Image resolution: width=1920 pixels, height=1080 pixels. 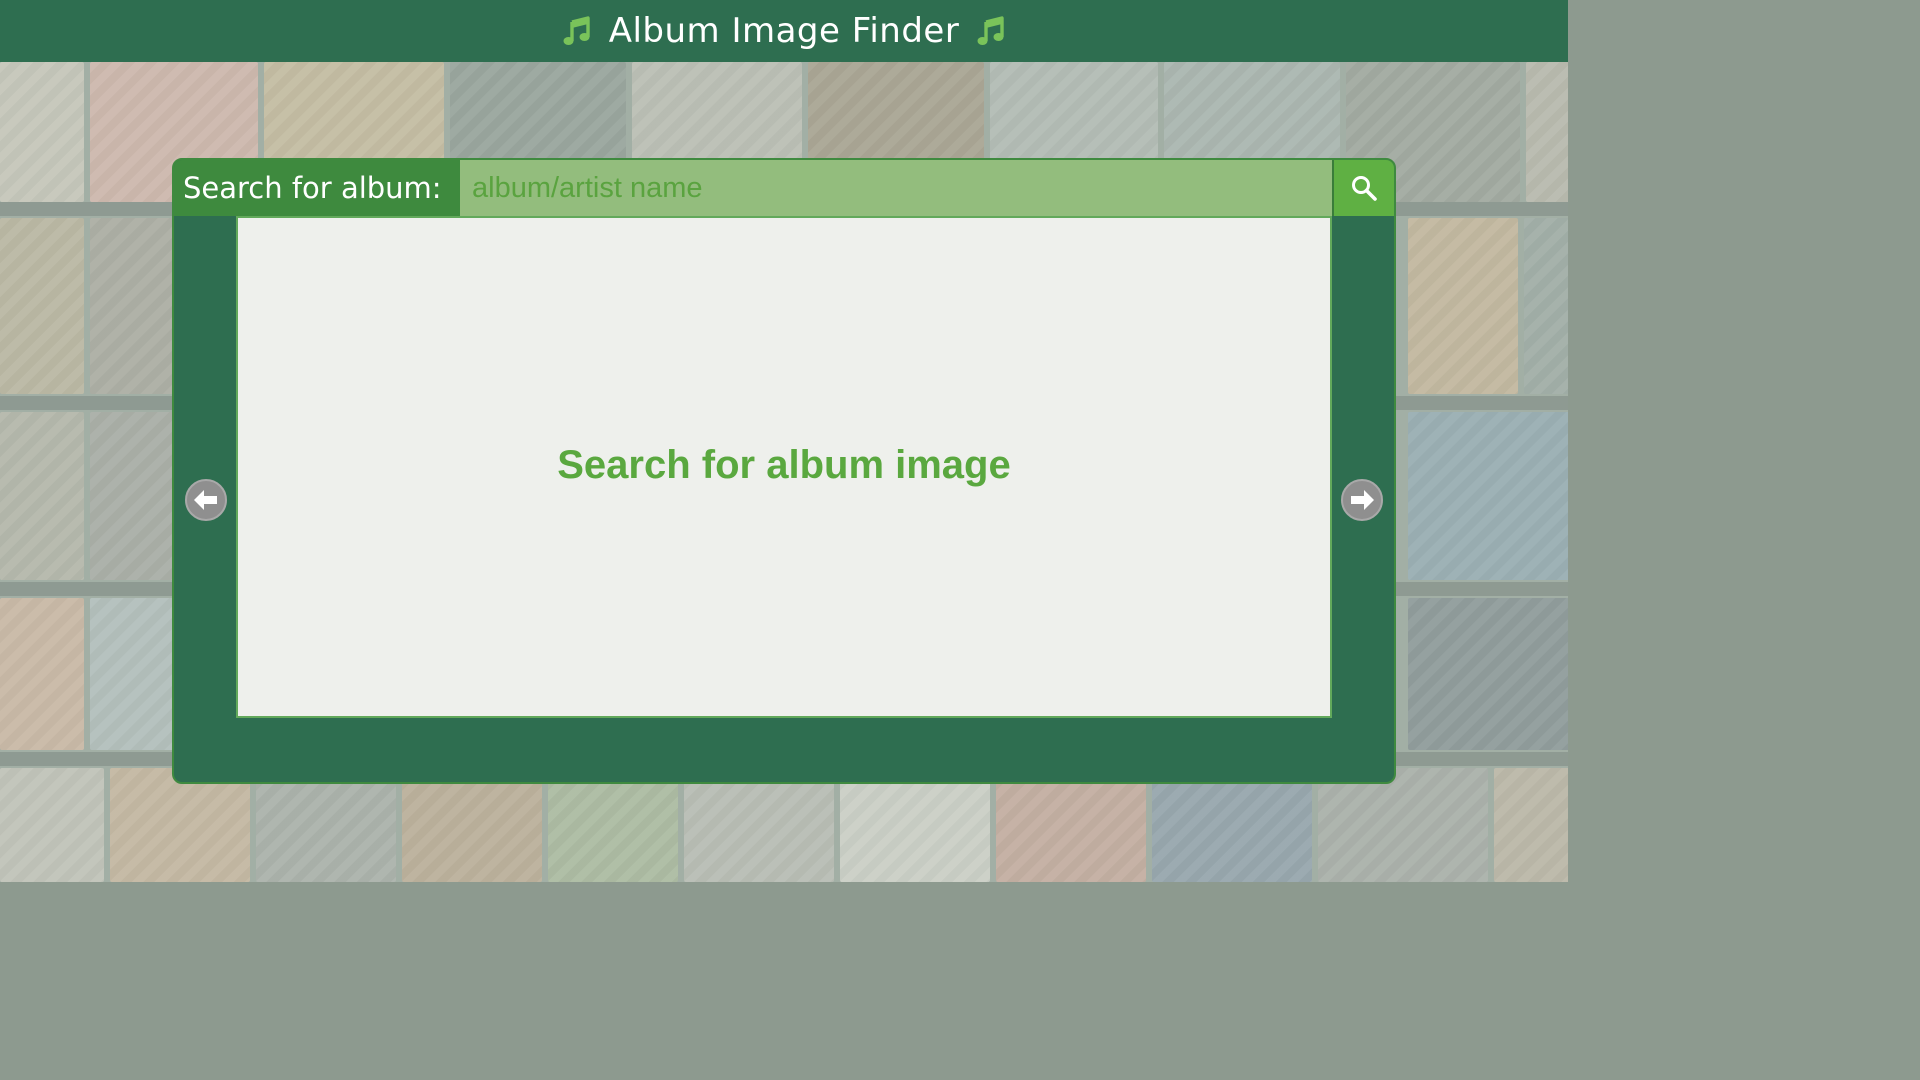 I want to click on app-title: Album Image Finder, so click(x=784, y=31).